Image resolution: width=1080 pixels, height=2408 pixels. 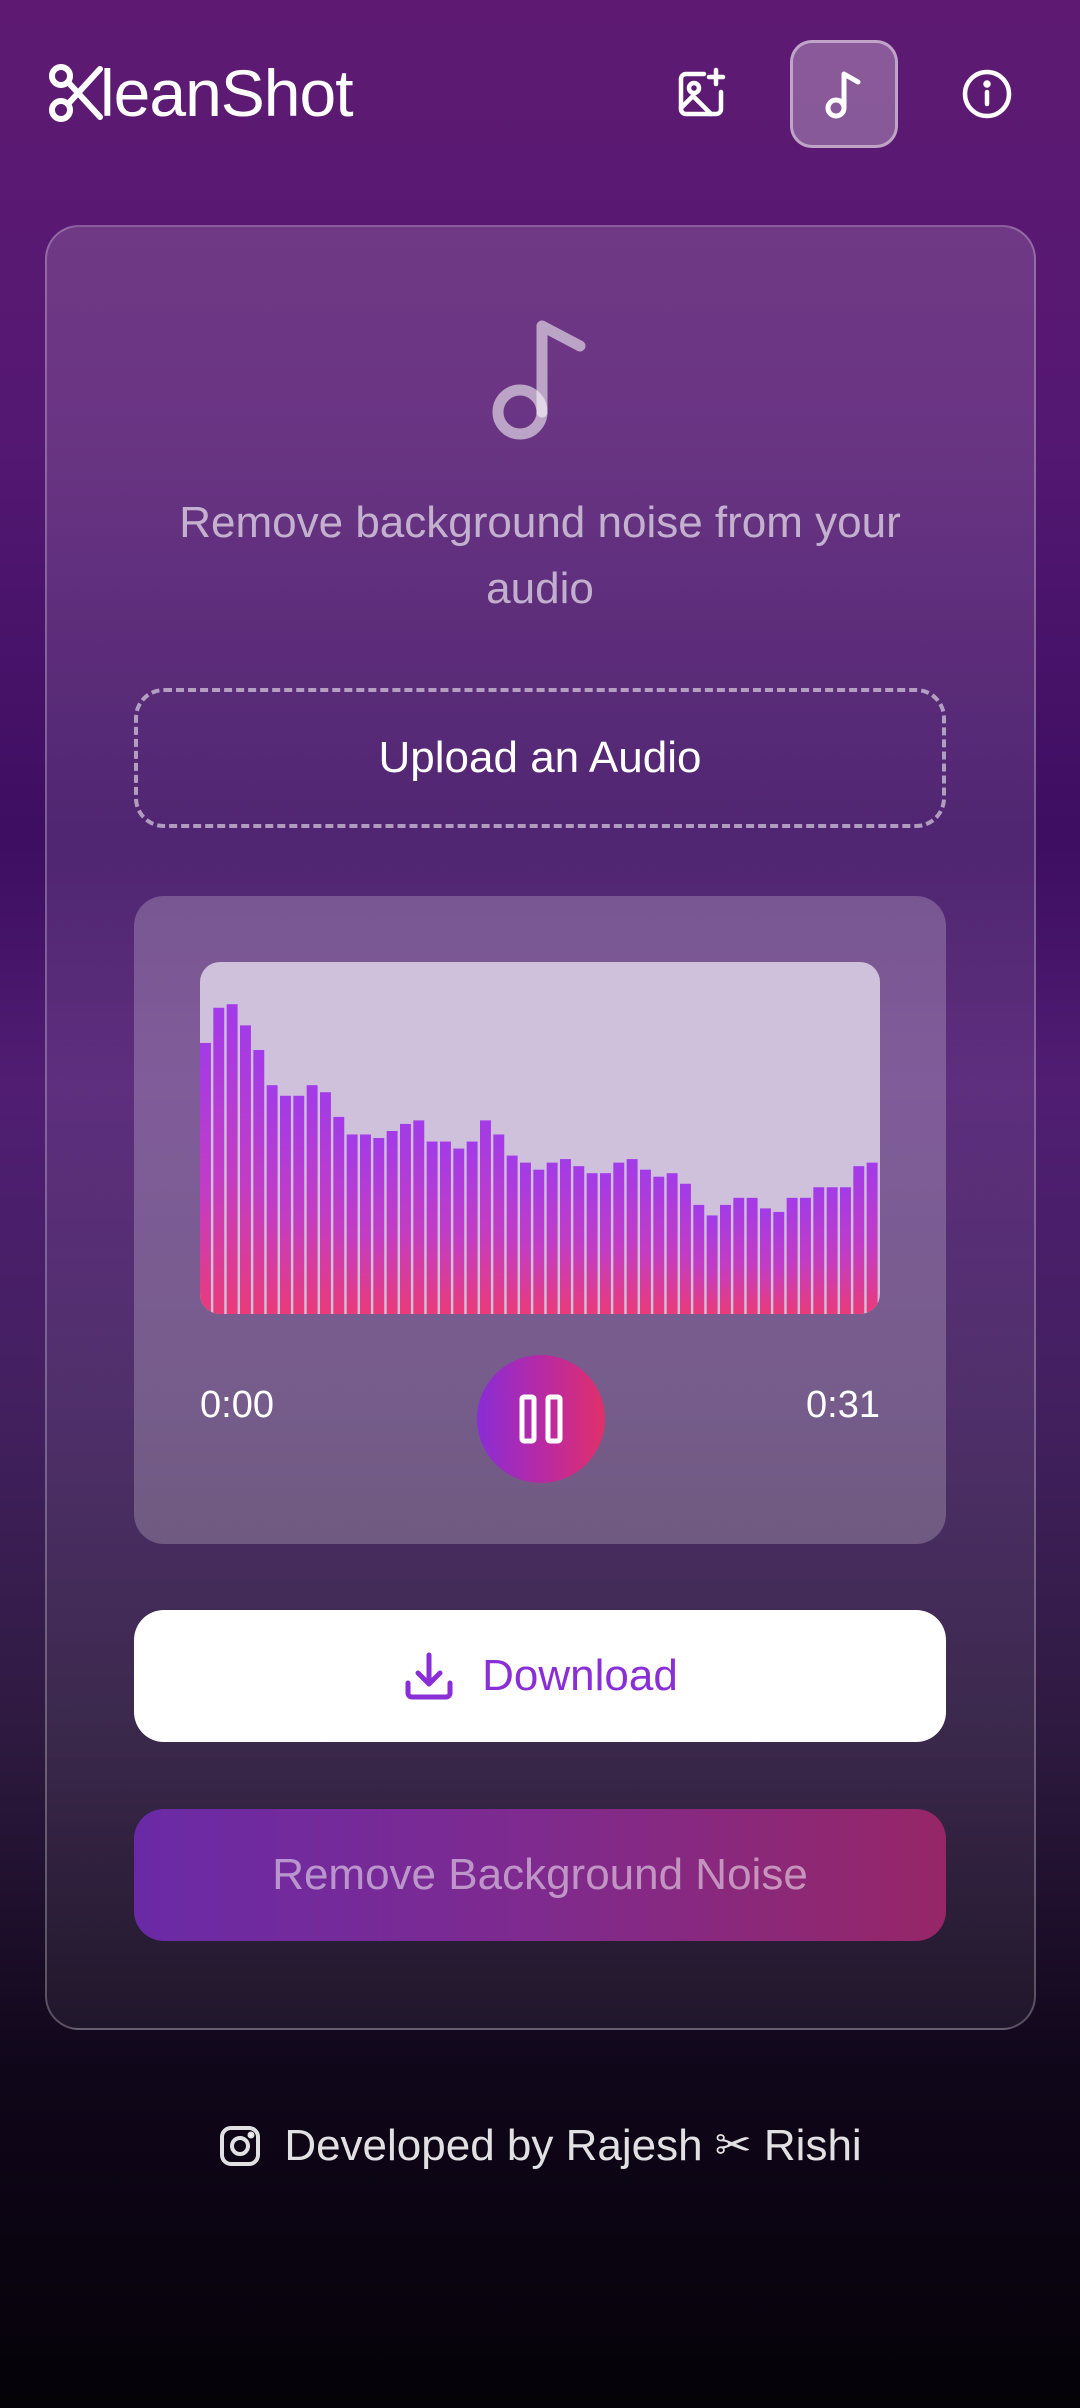 I want to click on scissors-logo-icon, so click(x=76, y=93).